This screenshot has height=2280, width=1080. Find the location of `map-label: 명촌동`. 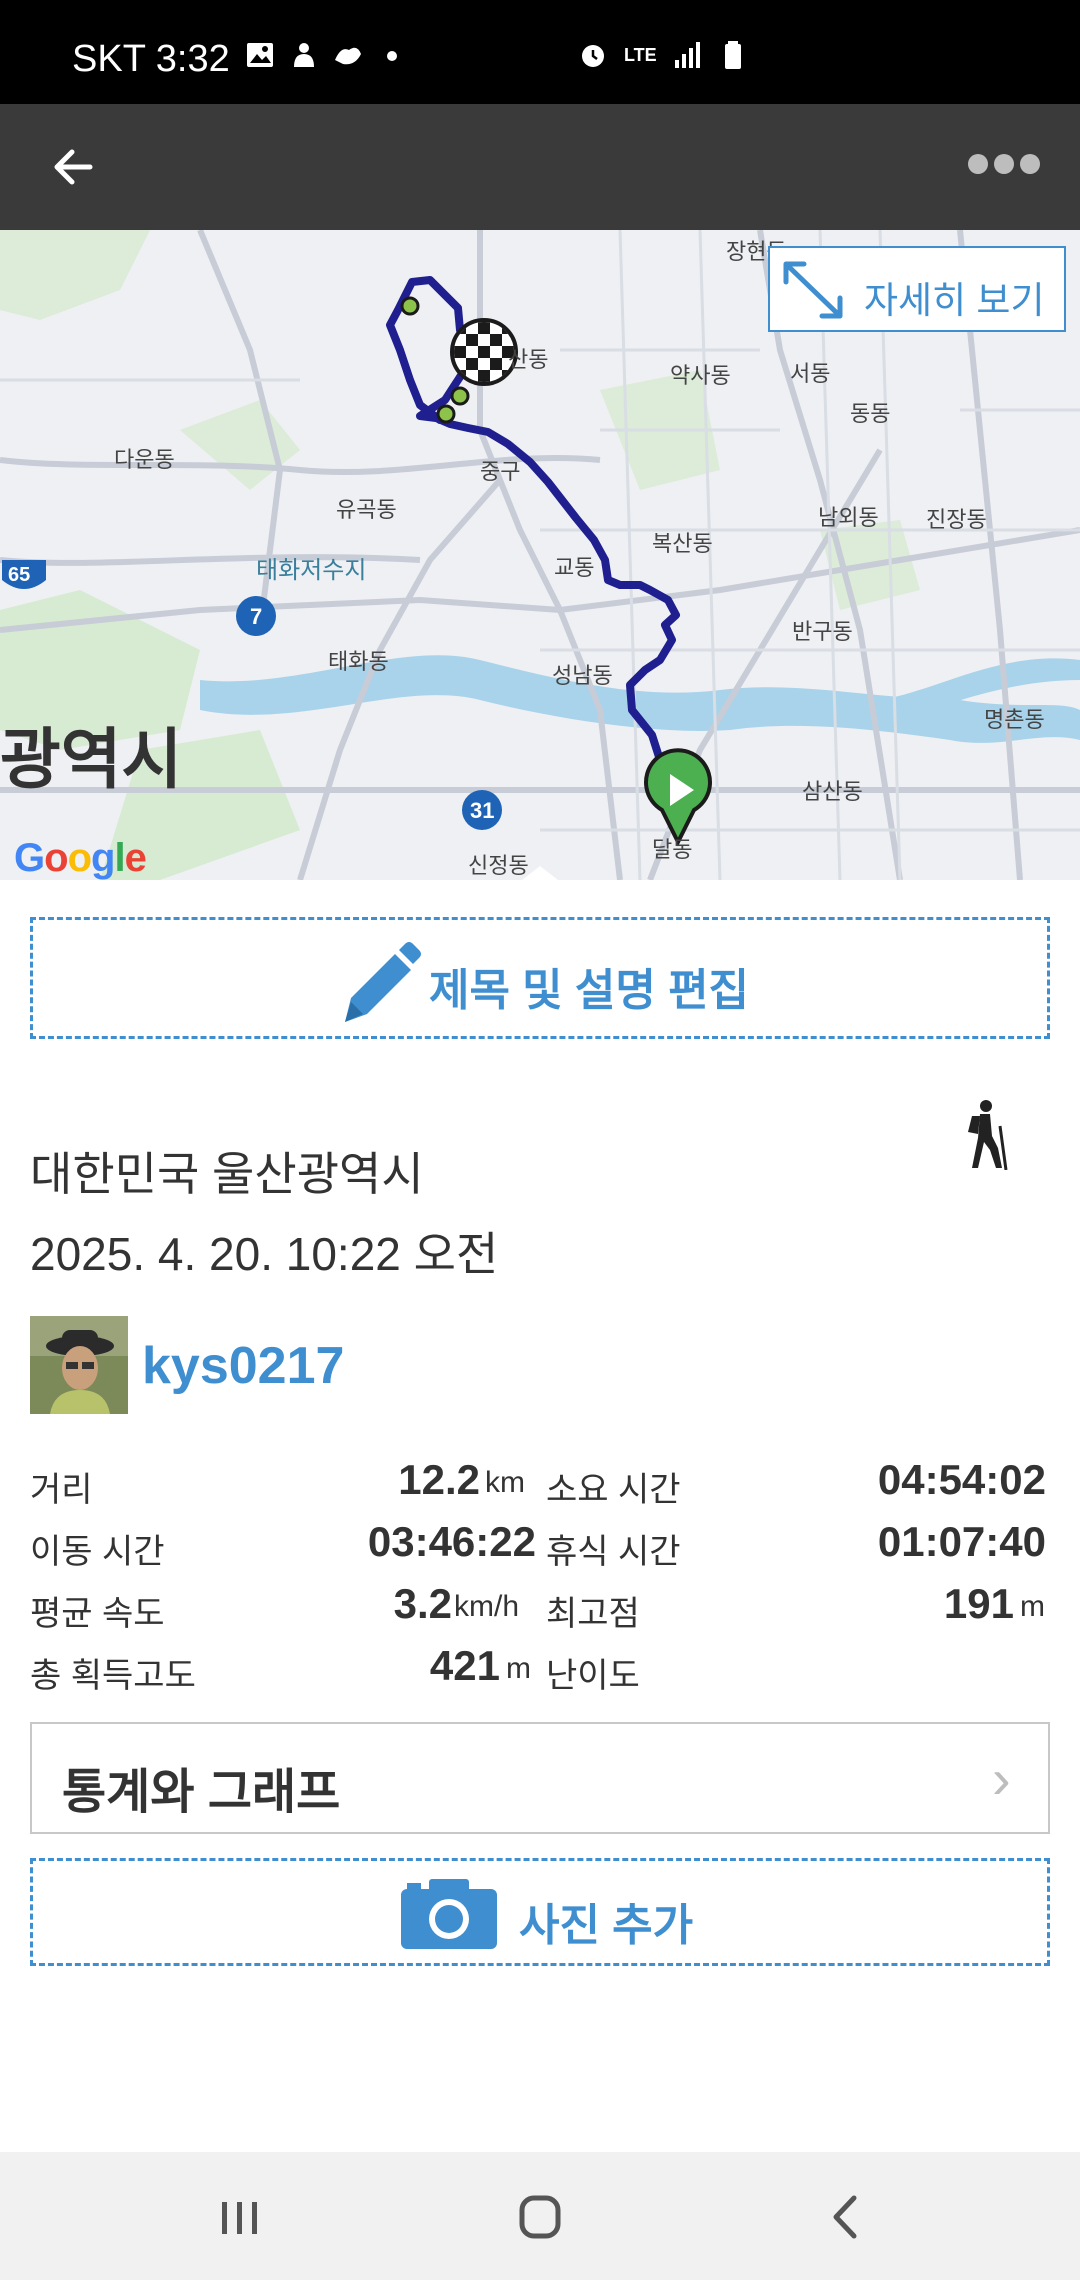

map-label: 명촌동 is located at coordinates (1014, 719).